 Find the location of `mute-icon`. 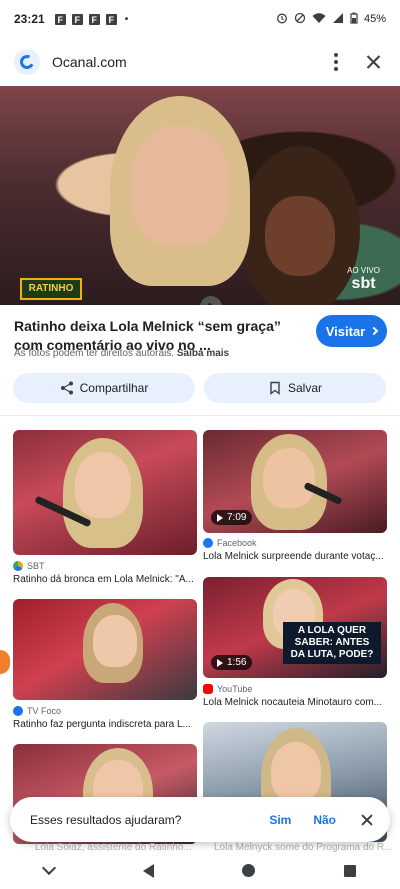

mute-icon is located at coordinates (300, 19).